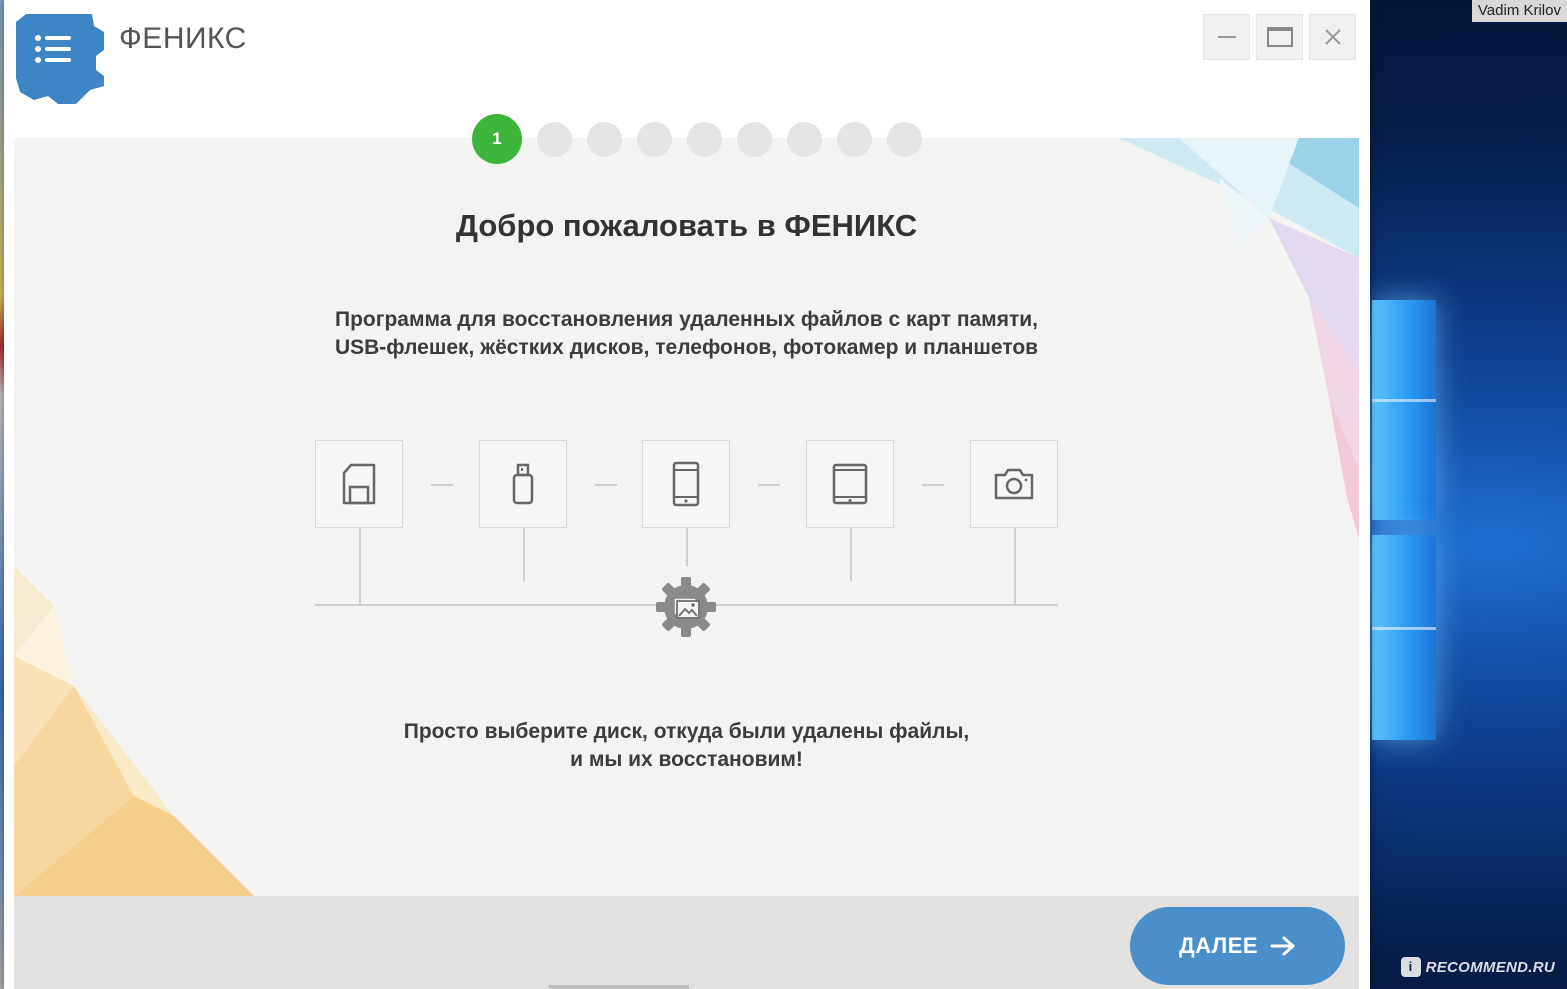  Describe the element at coordinates (686, 607) in the screenshot. I see `recovery-gear-icon` at that location.